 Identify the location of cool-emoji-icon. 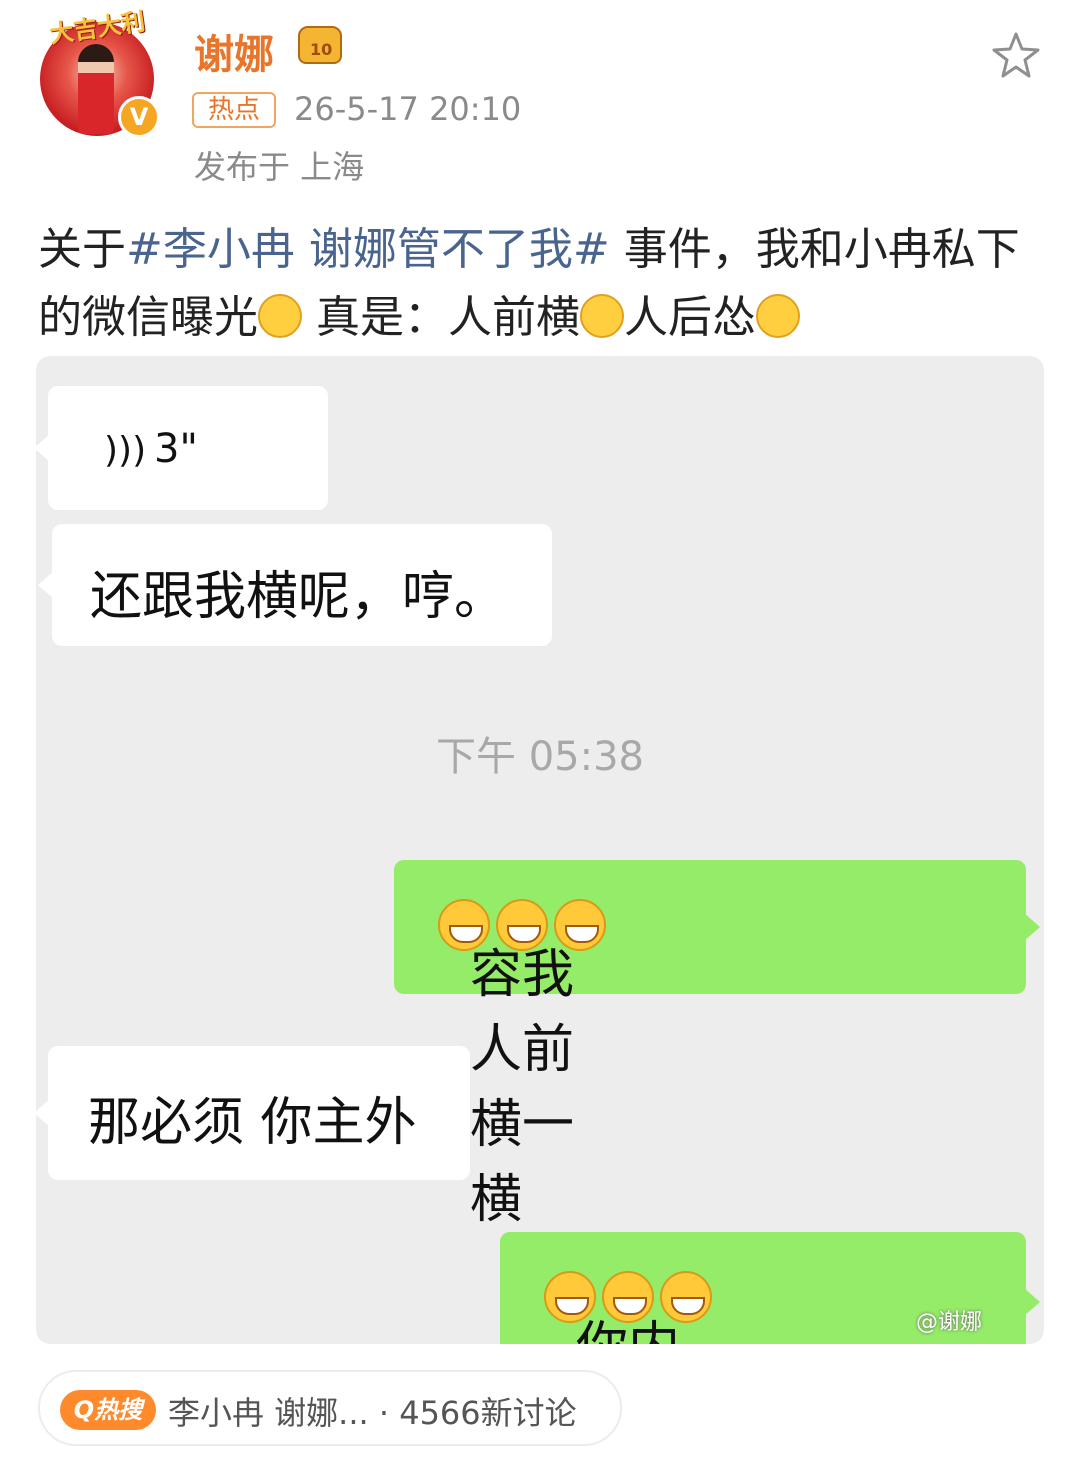
(602, 316).